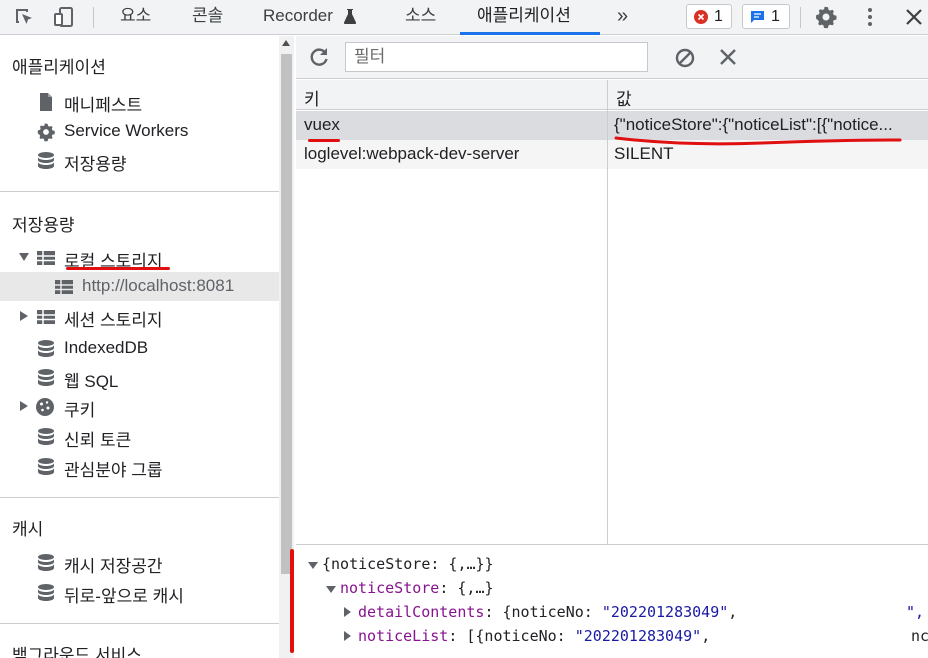  I want to click on message-icon, so click(757, 17).